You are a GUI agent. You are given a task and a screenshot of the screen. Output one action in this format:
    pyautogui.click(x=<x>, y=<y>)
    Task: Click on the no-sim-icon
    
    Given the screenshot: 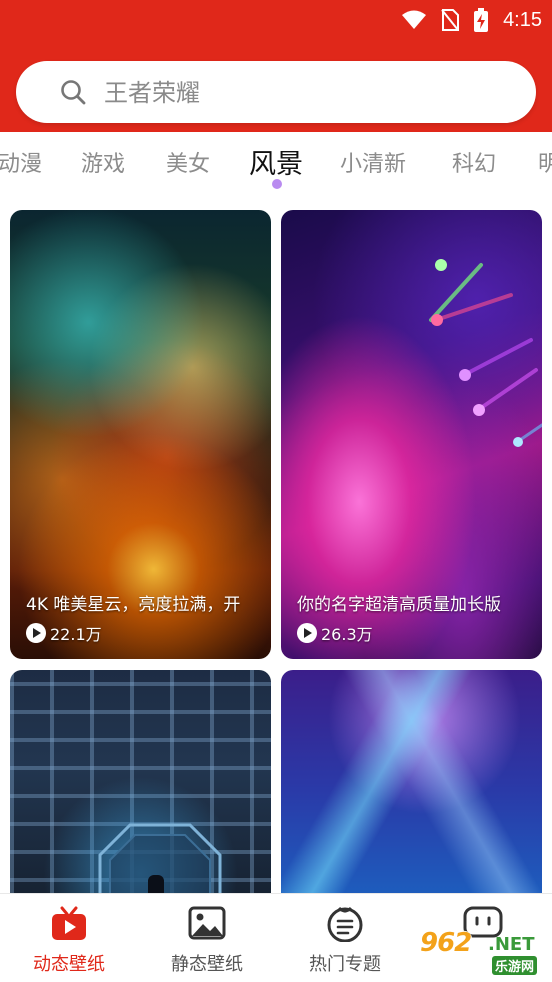 What is the action you would take?
    pyautogui.click(x=450, y=20)
    